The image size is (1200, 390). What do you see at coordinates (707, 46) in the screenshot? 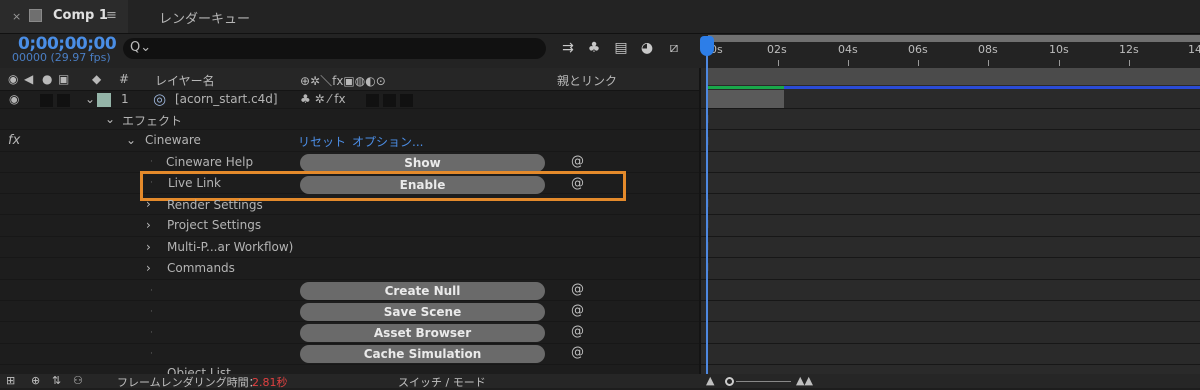
I see `playhead-handle` at bounding box center [707, 46].